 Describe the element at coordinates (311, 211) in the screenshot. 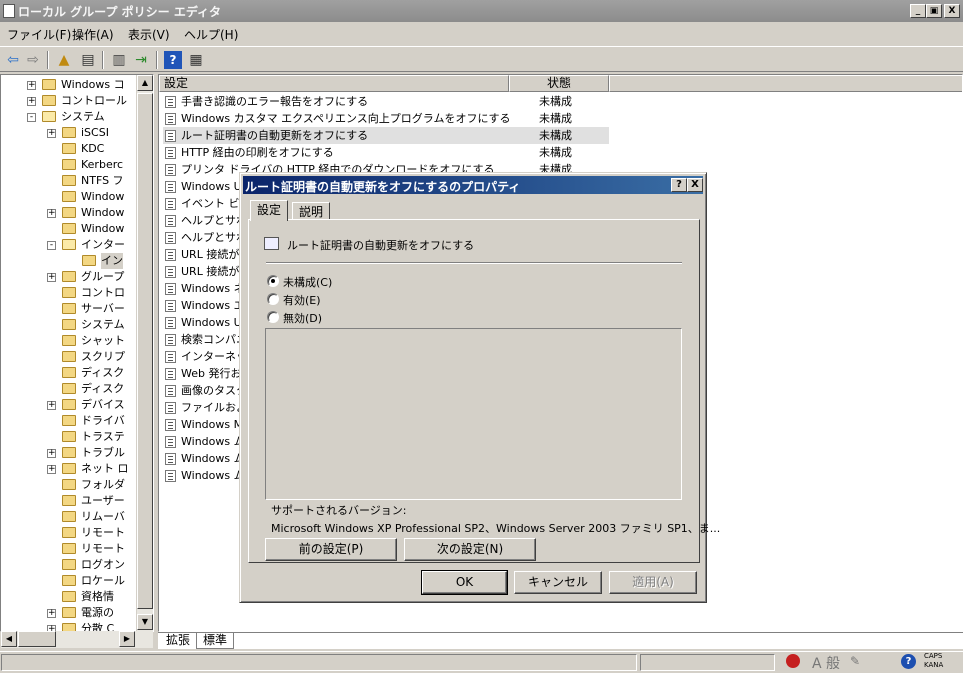

I see `tab-explanation: 説明` at that location.